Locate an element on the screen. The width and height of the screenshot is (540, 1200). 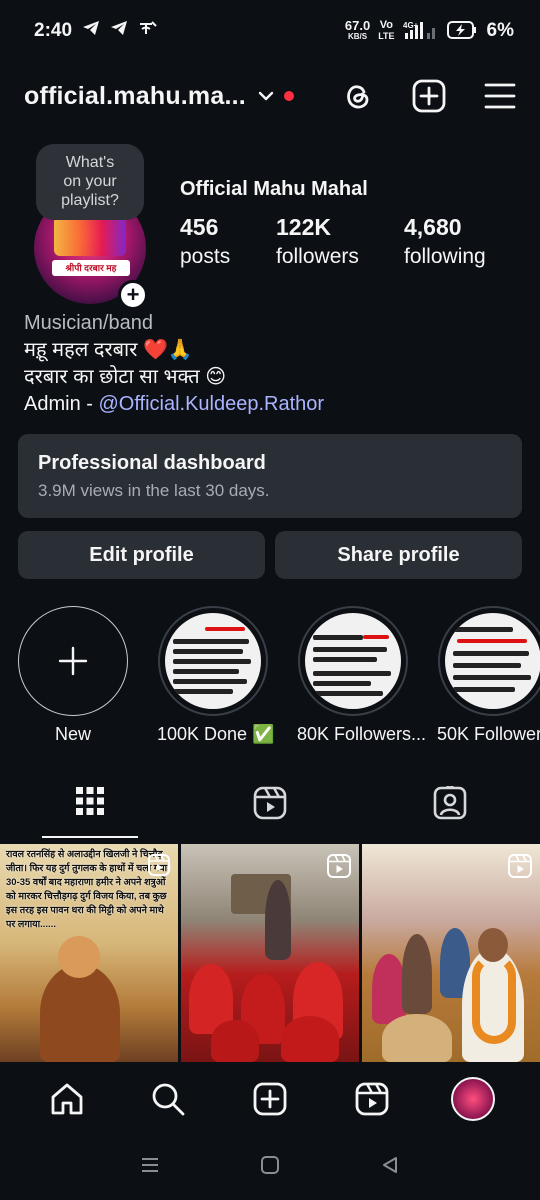
profile-category: Musician/band is located at coordinates (88, 323).